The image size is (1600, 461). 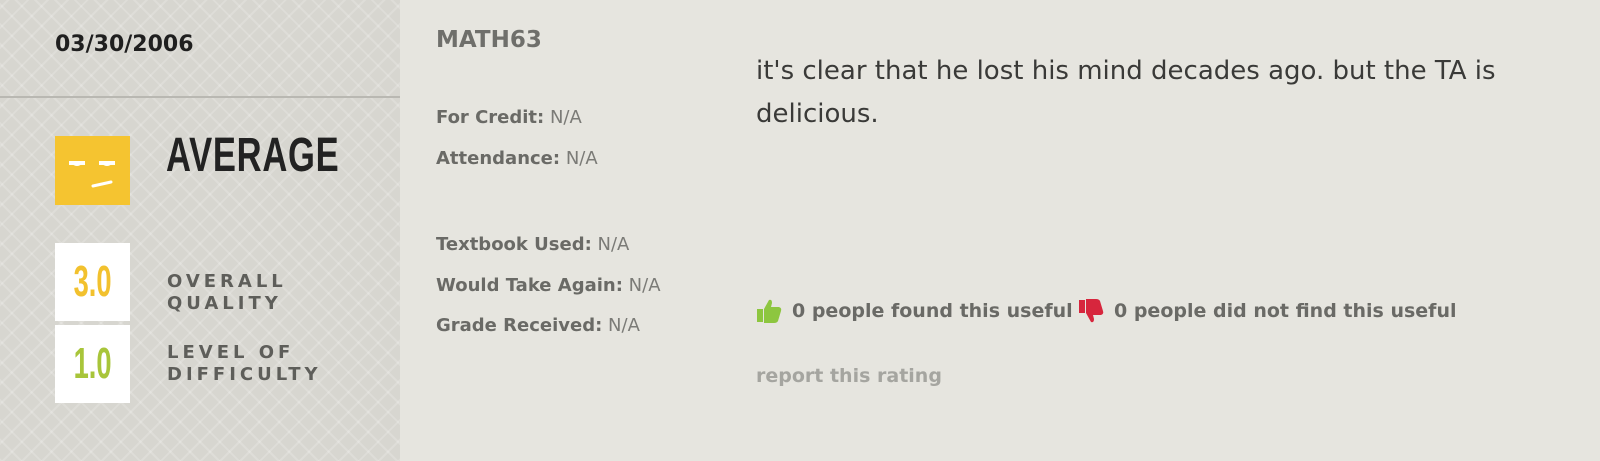 What do you see at coordinates (624, 325) in the screenshot?
I see `grade-value: N/A` at bounding box center [624, 325].